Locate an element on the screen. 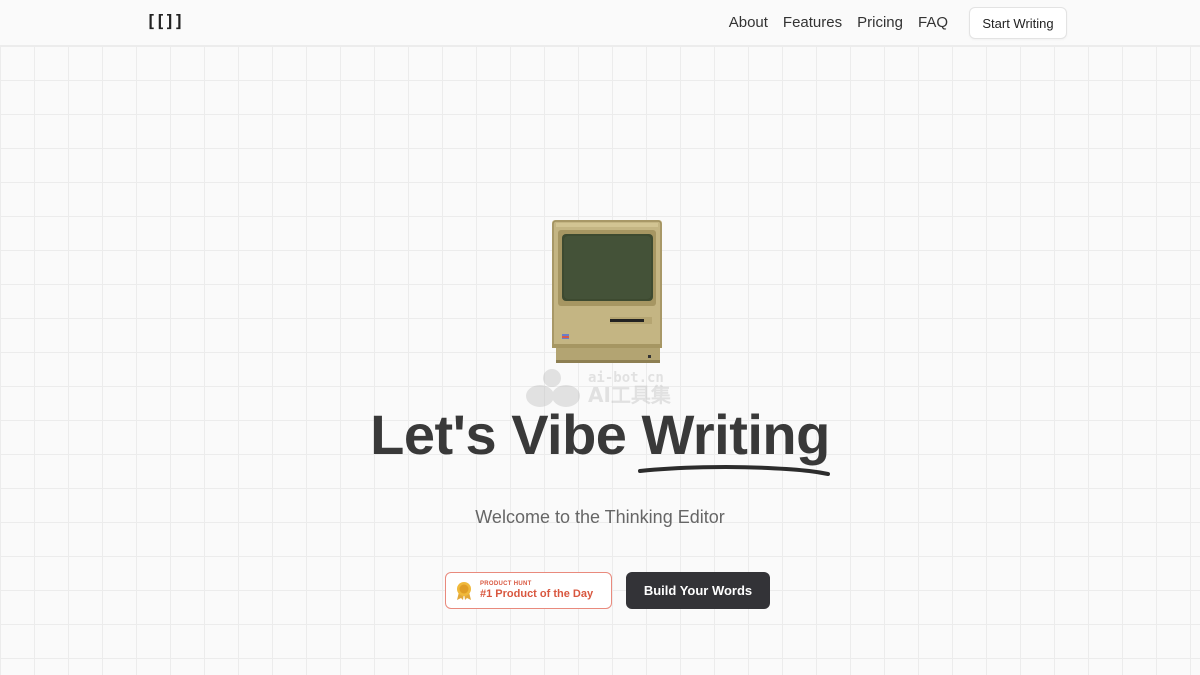  hero-title: Let's Vibe Writing is located at coordinates (600, 439).